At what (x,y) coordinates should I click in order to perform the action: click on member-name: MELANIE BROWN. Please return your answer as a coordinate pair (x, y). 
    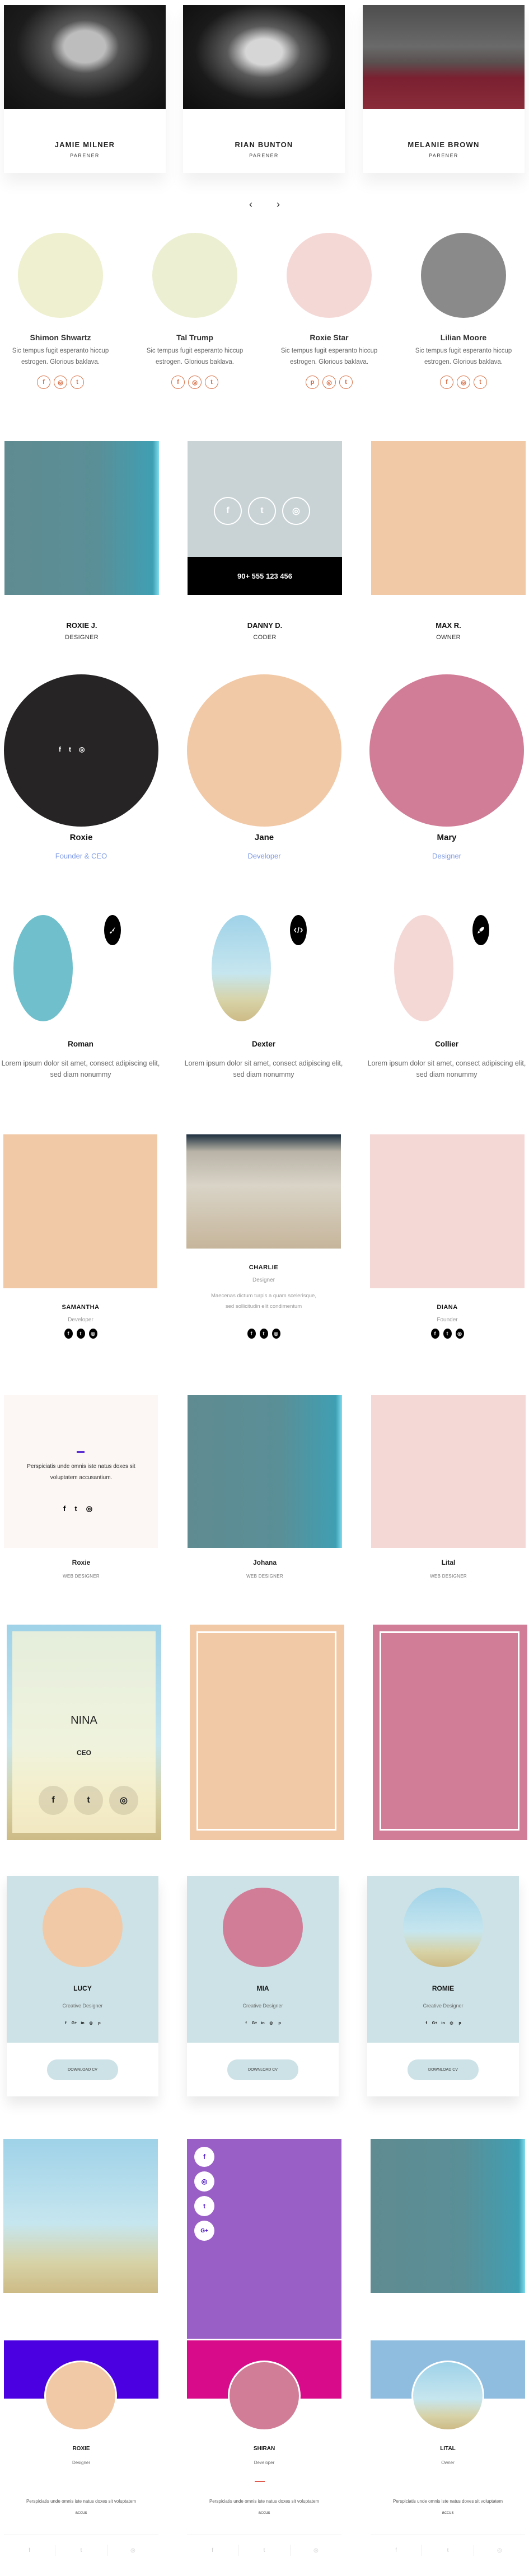
    Looking at the image, I should click on (444, 144).